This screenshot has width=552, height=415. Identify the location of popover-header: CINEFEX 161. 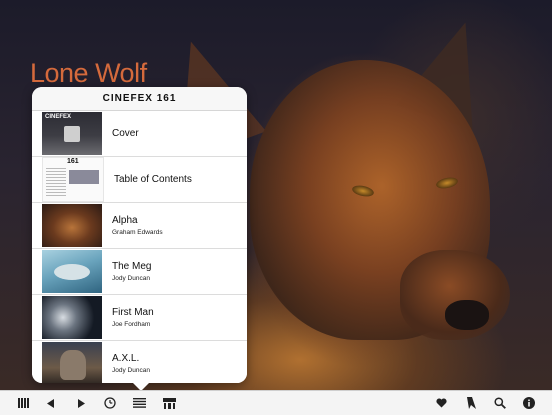
(139, 99).